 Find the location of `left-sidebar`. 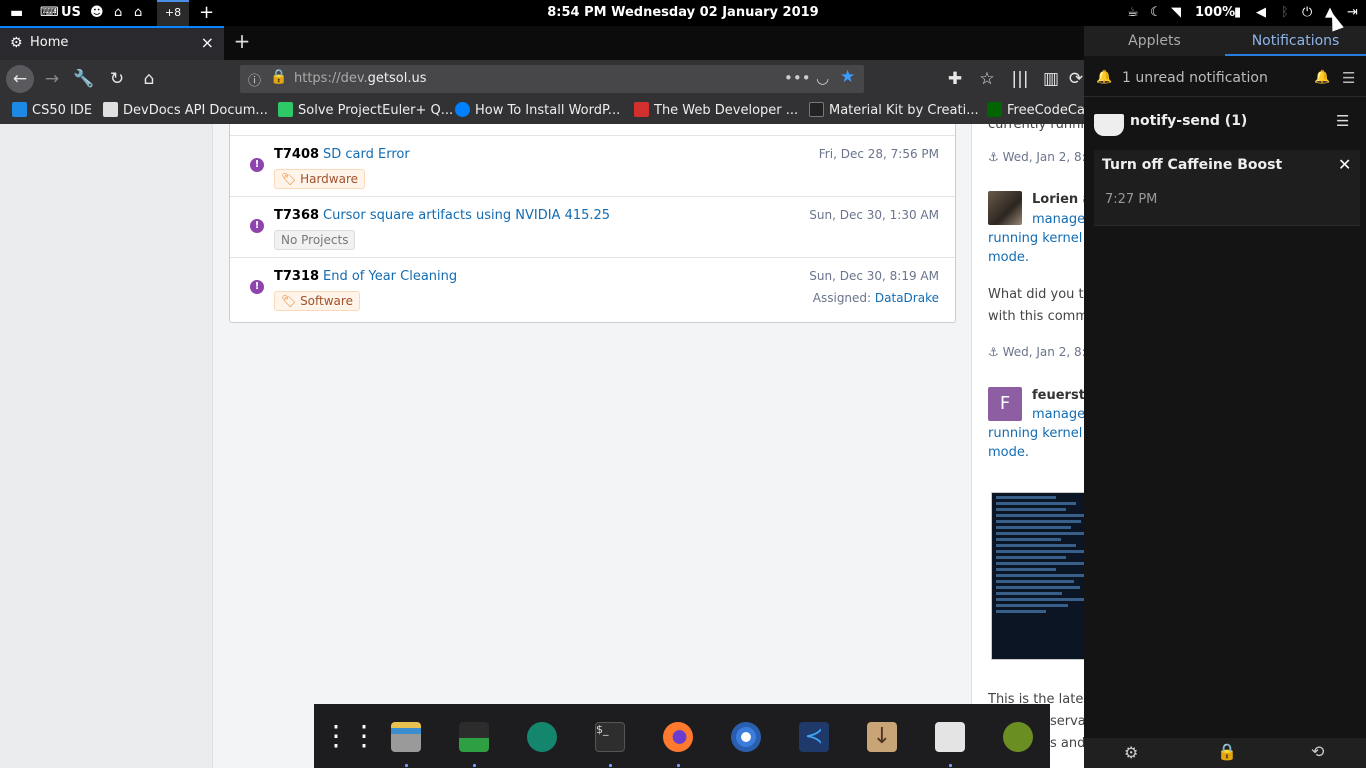

left-sidebar is located at coordinates (106, 446).